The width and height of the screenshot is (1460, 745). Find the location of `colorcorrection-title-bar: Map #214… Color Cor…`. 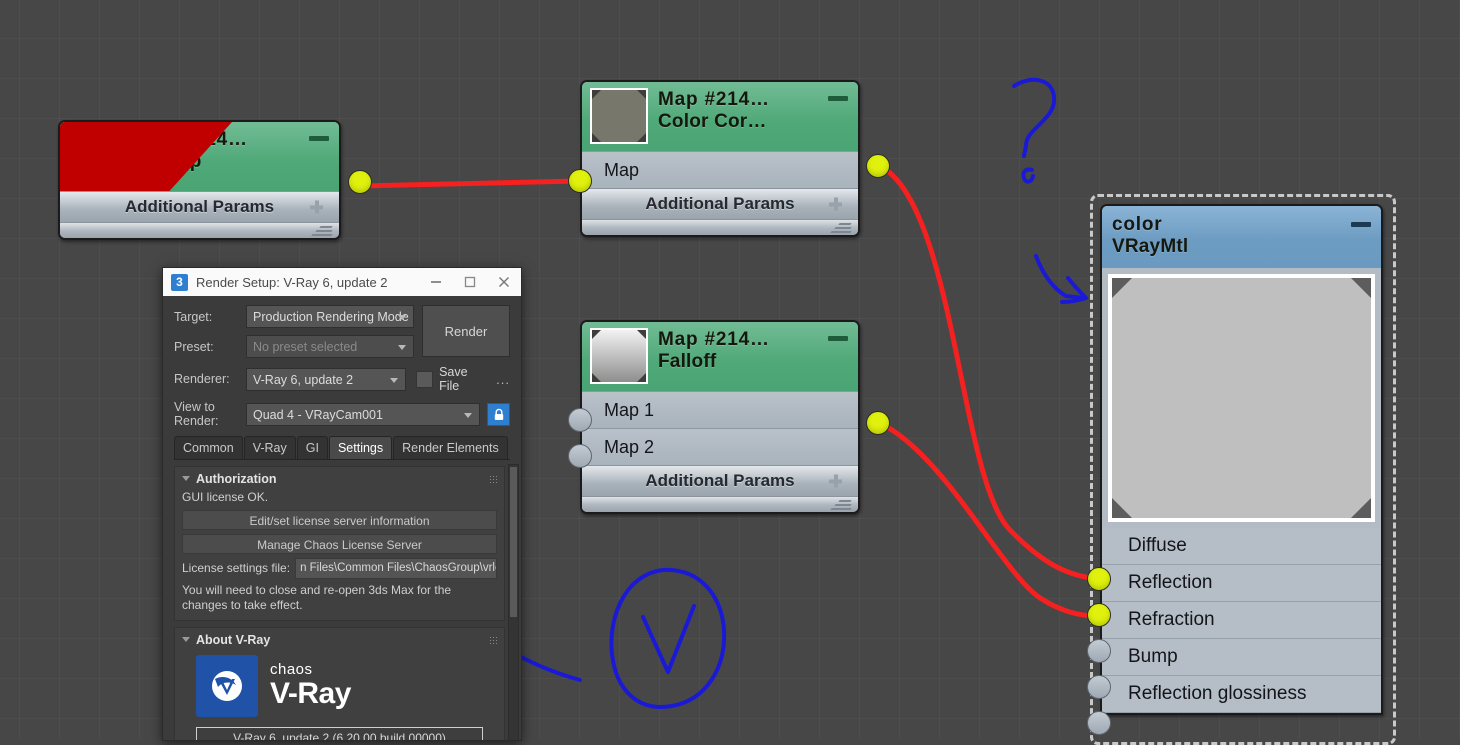

colorcorrection-title-bar: Map #214… Color Cor… is located at coordinates (720, 116).